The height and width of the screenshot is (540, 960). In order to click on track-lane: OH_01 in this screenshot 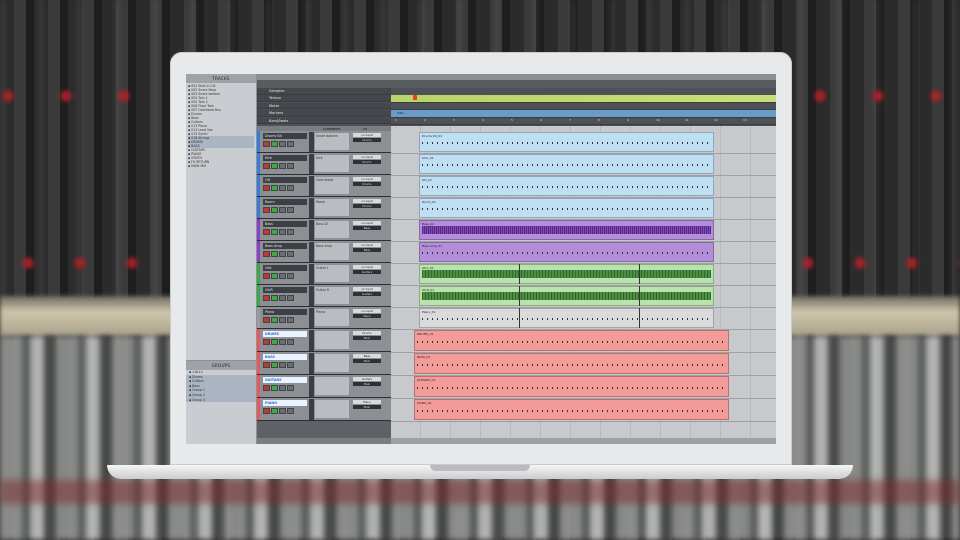, I will do `click(583, 186)`.